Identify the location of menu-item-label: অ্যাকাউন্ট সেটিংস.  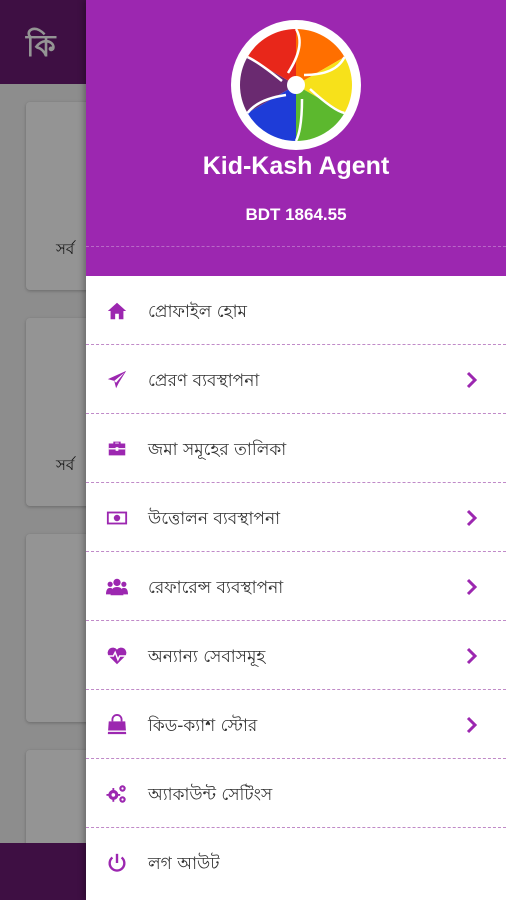
(210, 795).